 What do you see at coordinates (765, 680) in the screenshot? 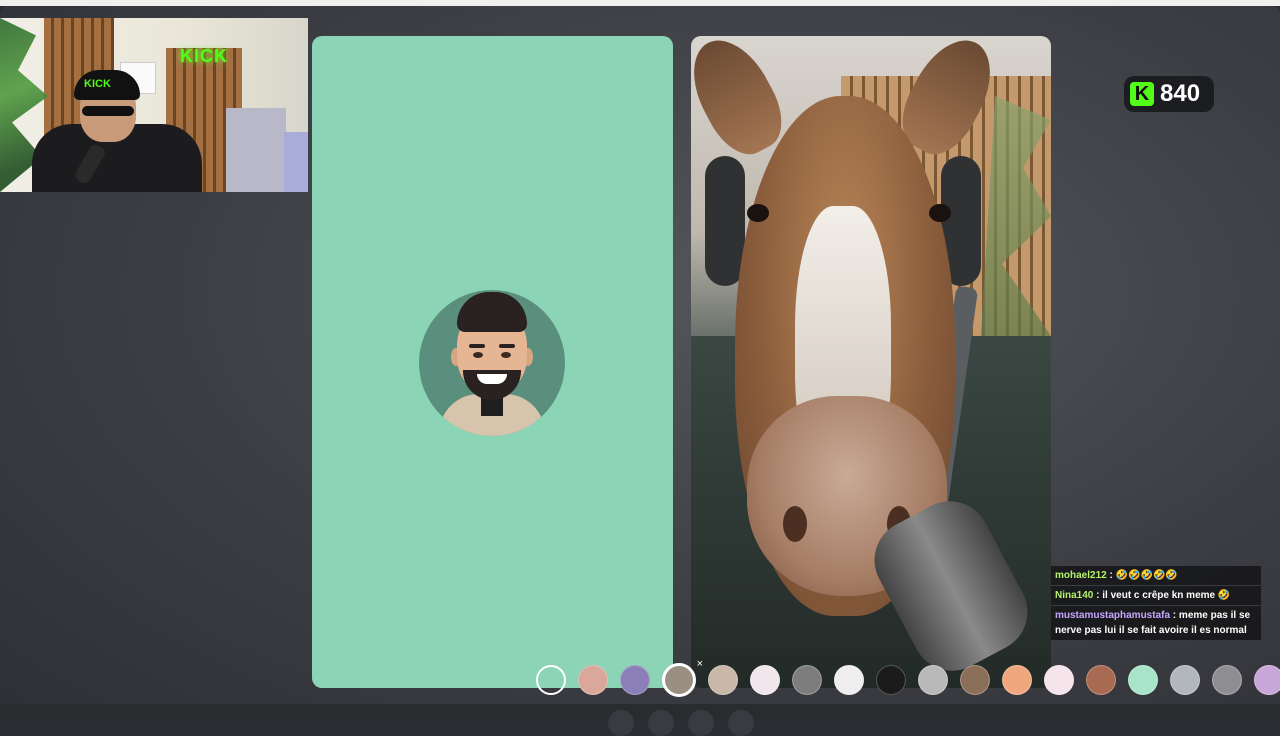
I see `filter-pink-face-button` at bounding box center [765, 680].